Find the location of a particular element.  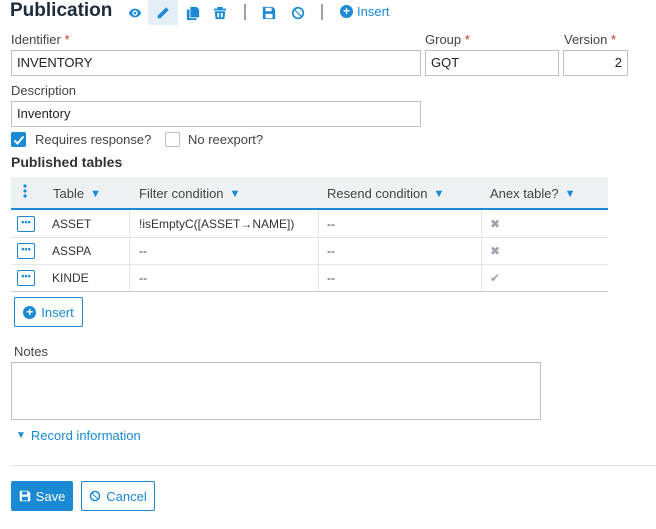

cell-filter: !isEmptyC([ASSET→NAME]) is located at coordinates (217, 224).